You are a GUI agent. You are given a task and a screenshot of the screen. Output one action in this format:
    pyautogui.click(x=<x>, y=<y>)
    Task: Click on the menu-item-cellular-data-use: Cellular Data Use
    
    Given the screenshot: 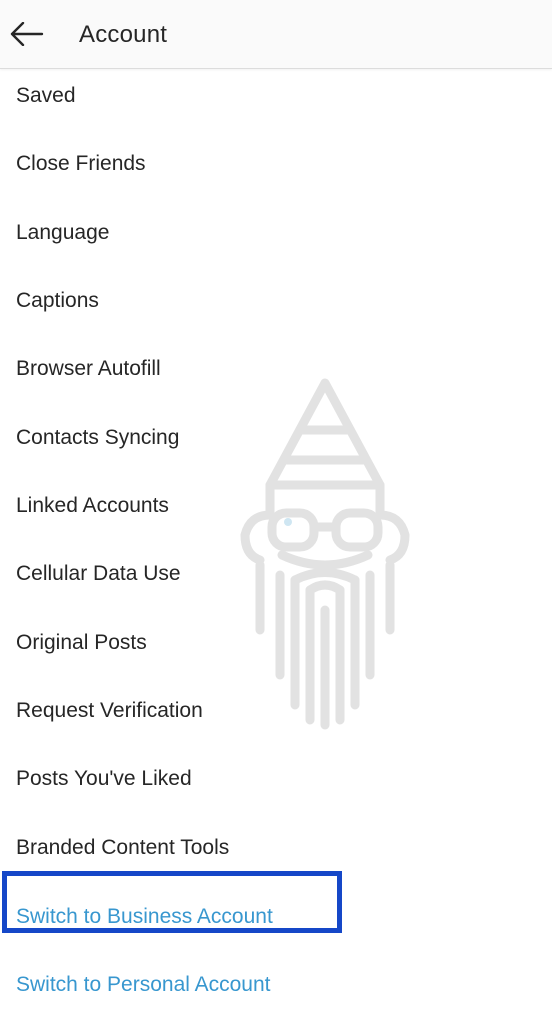 What is the action you would take?
    pyautogui.click(x=276, y=576)
    